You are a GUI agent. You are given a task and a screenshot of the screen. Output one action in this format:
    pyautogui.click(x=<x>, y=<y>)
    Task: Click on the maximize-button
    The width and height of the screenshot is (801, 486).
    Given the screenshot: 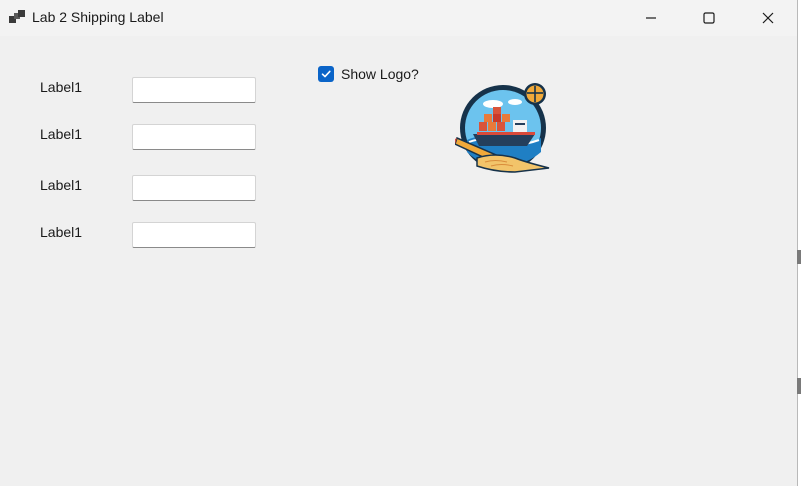 What is the action you would take?
    pyautogui.click(x=709, y=18)
    